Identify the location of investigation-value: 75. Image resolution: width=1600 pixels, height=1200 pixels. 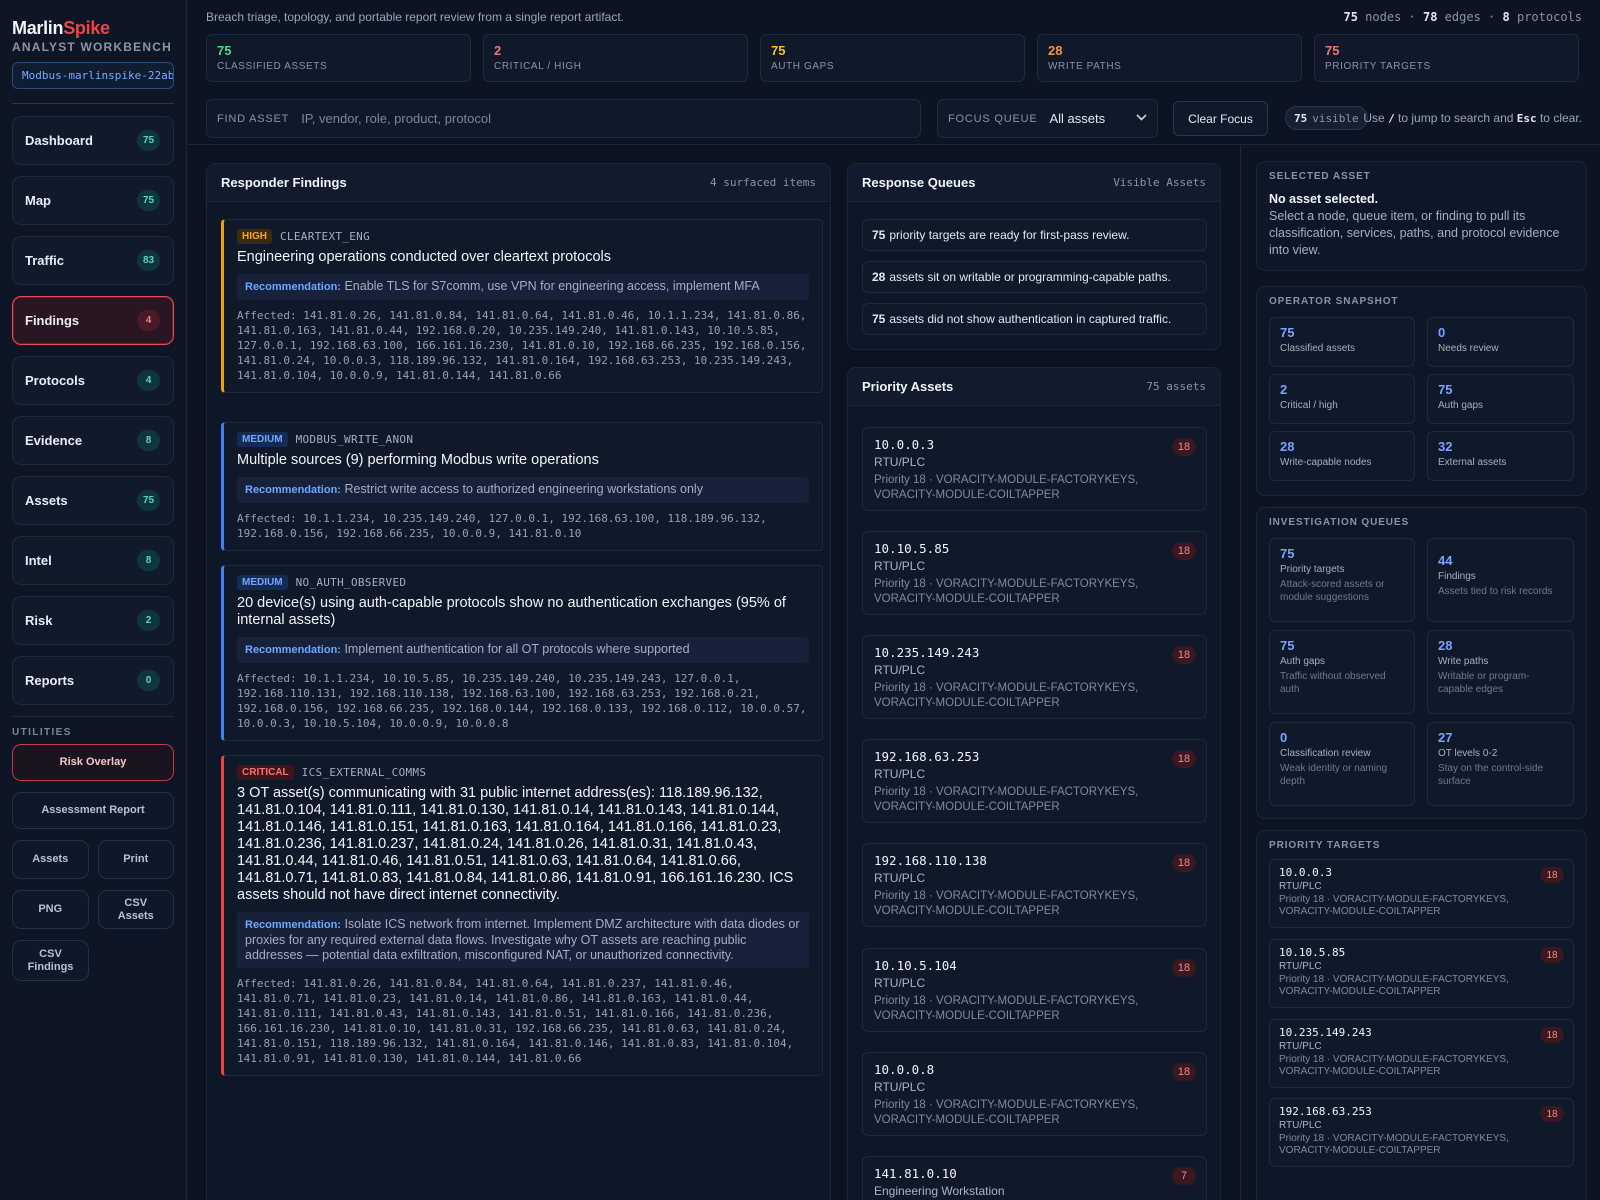
(1287, 553).